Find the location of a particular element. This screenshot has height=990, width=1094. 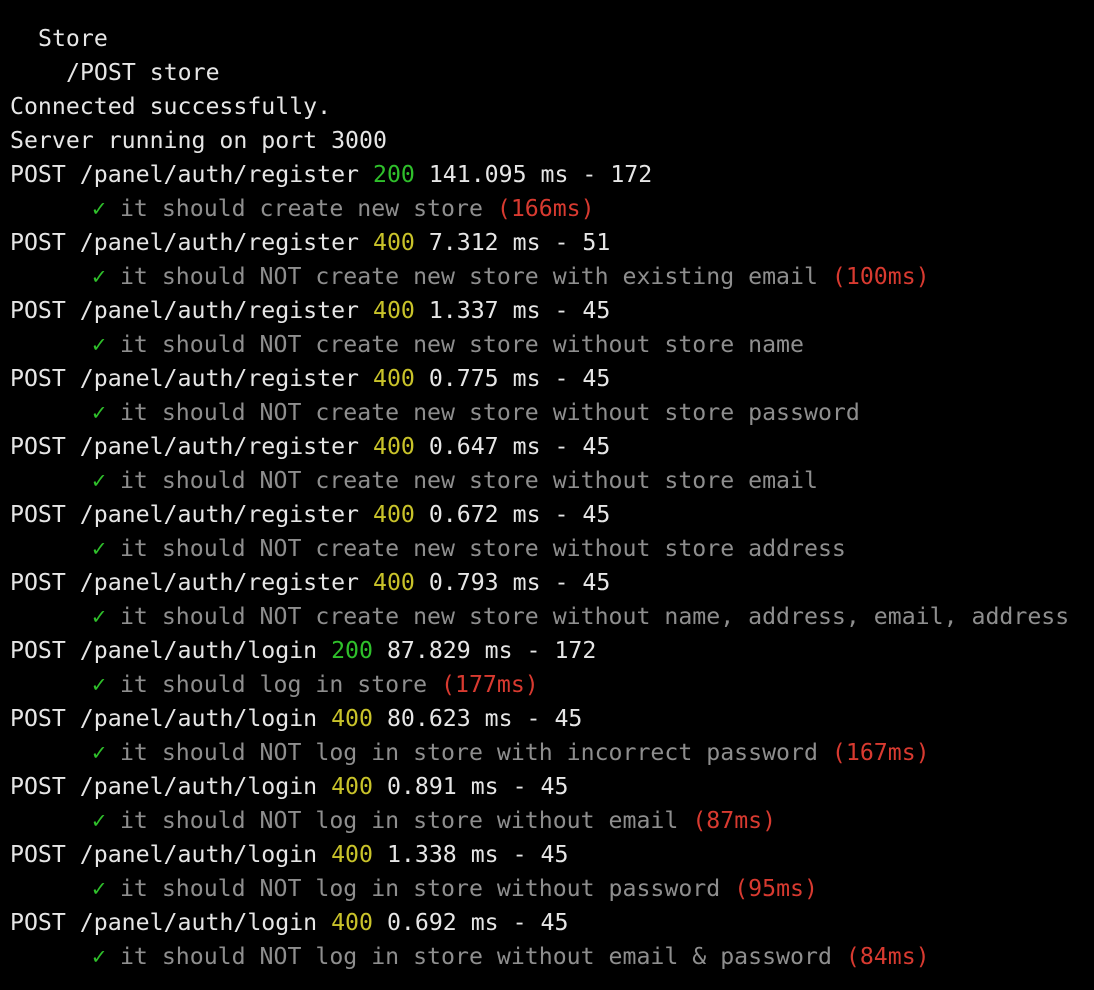

request-metrics: 1.338 ms - 45 is located at coordinates (477, 854).